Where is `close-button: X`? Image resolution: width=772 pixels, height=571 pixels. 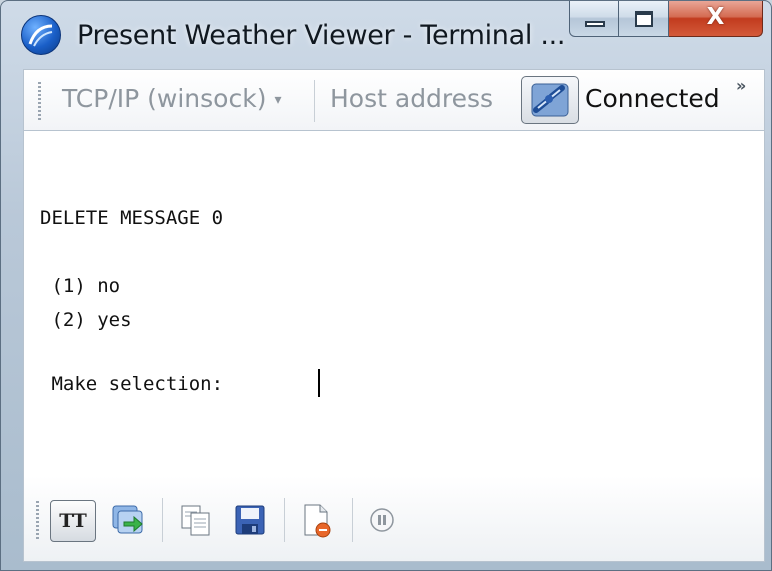 close-button: X is located at coordinates (716, 19).